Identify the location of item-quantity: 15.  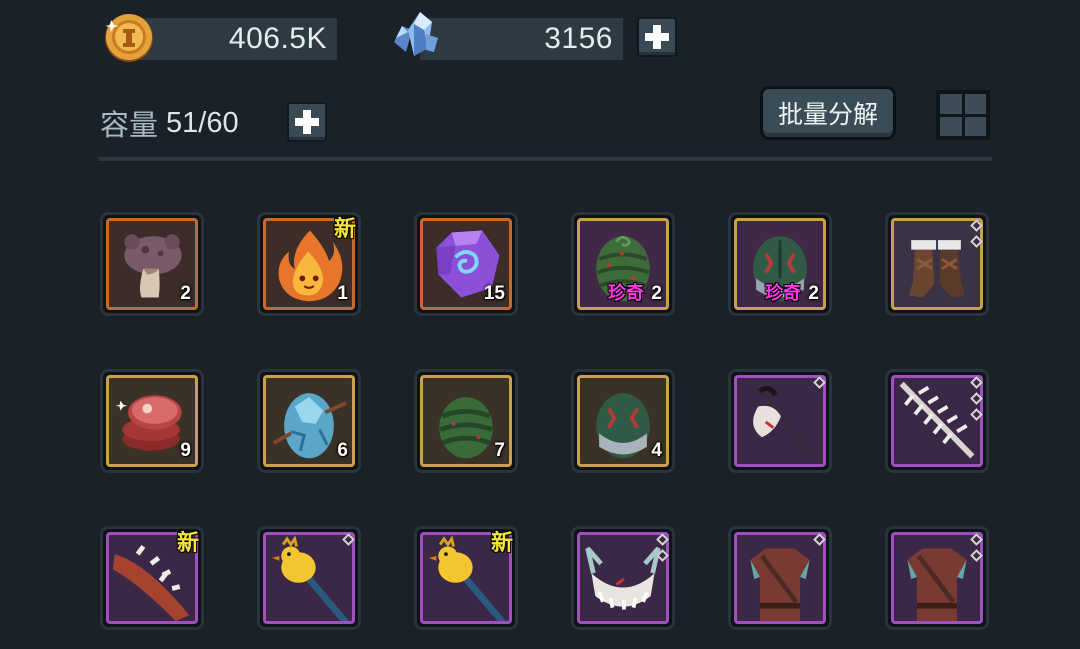
(494, 293).